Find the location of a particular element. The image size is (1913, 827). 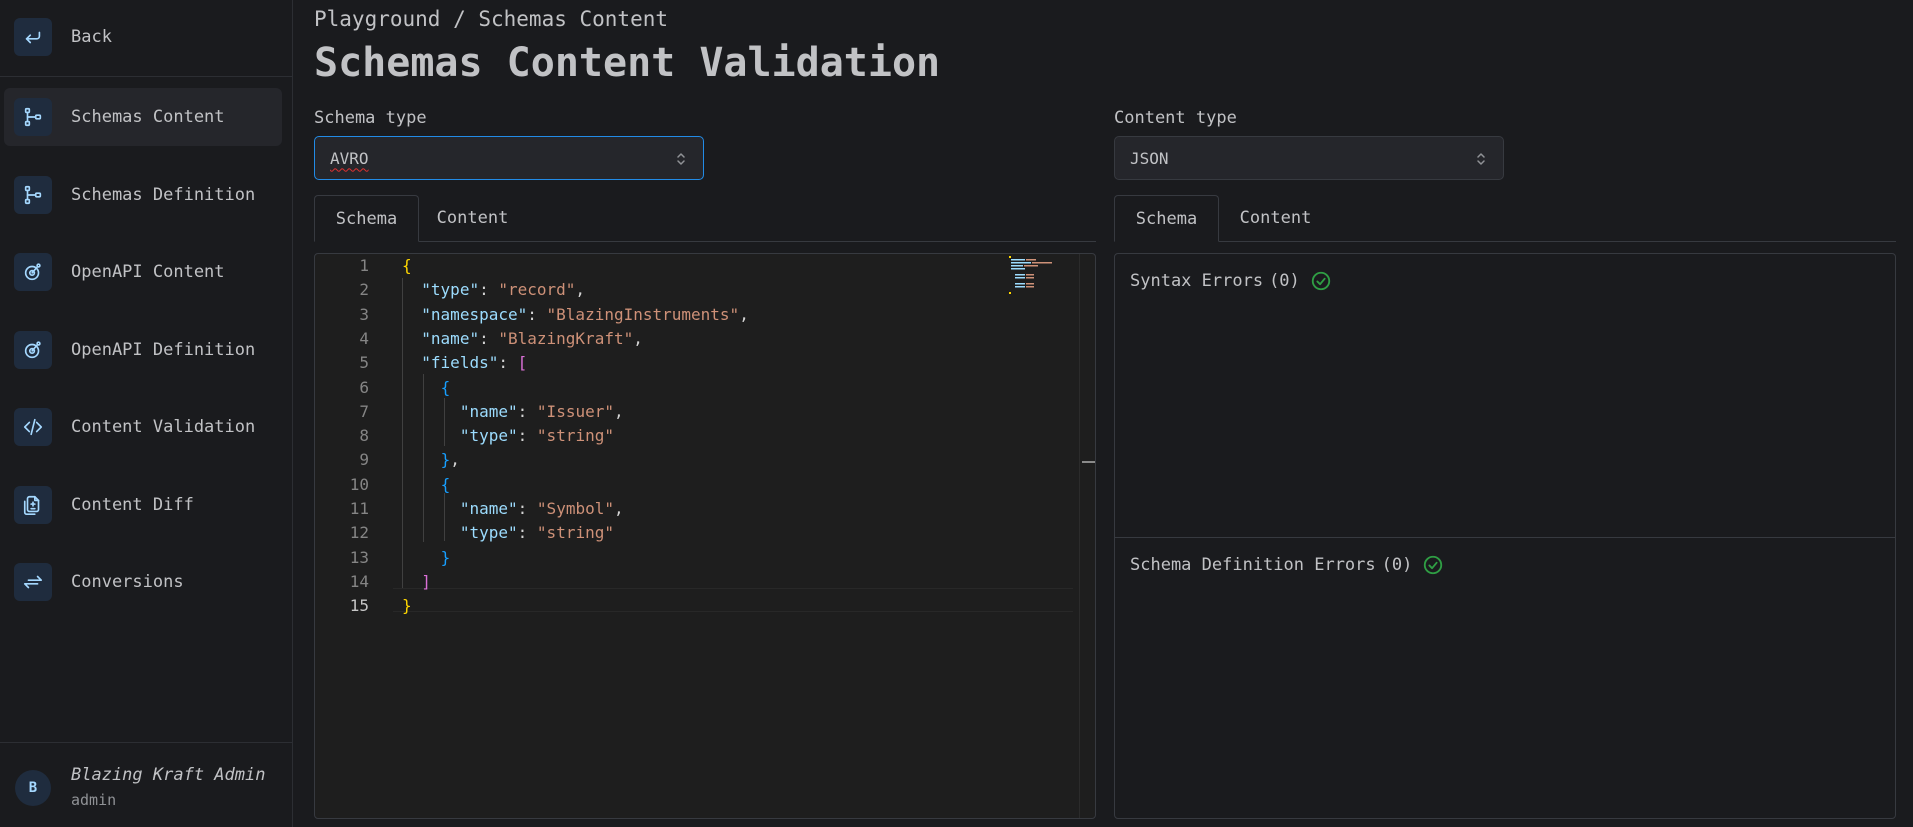

code-line: 7 "name": "Issuer", is located at coordinates (656, 412).